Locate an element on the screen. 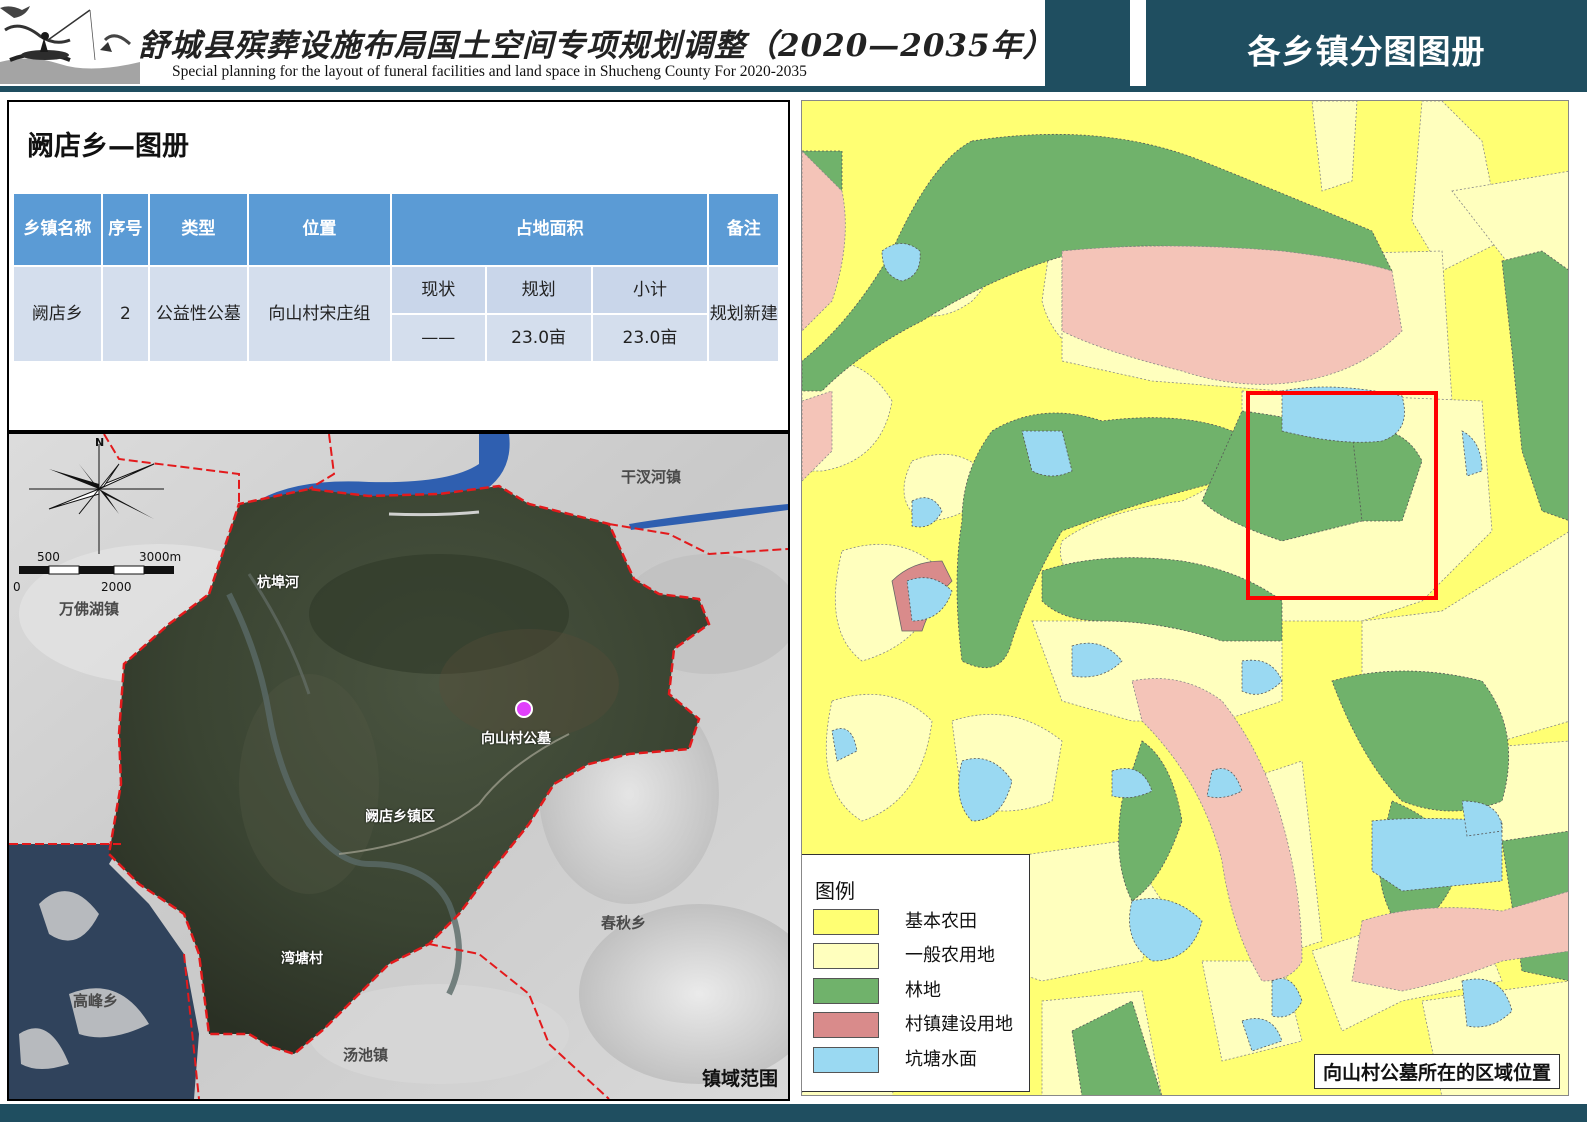  scale-label-3000m: 3000m is located at coordinates (160, 557).